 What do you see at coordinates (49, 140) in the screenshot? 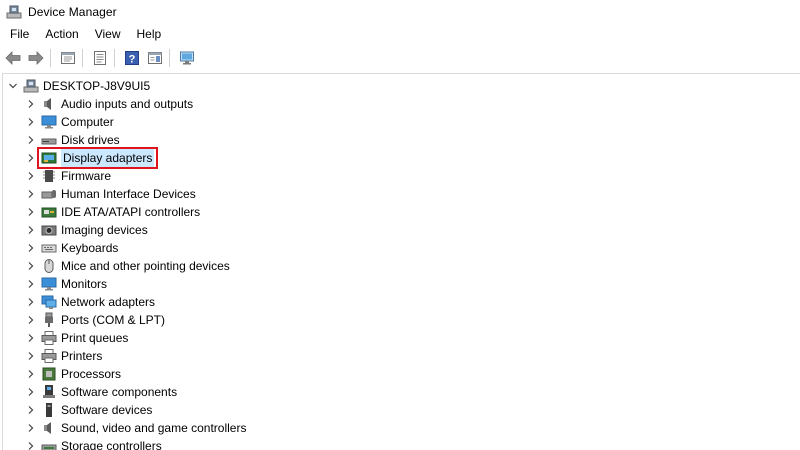
I see `disk-drive-icon` at bounding box center [49, 140].